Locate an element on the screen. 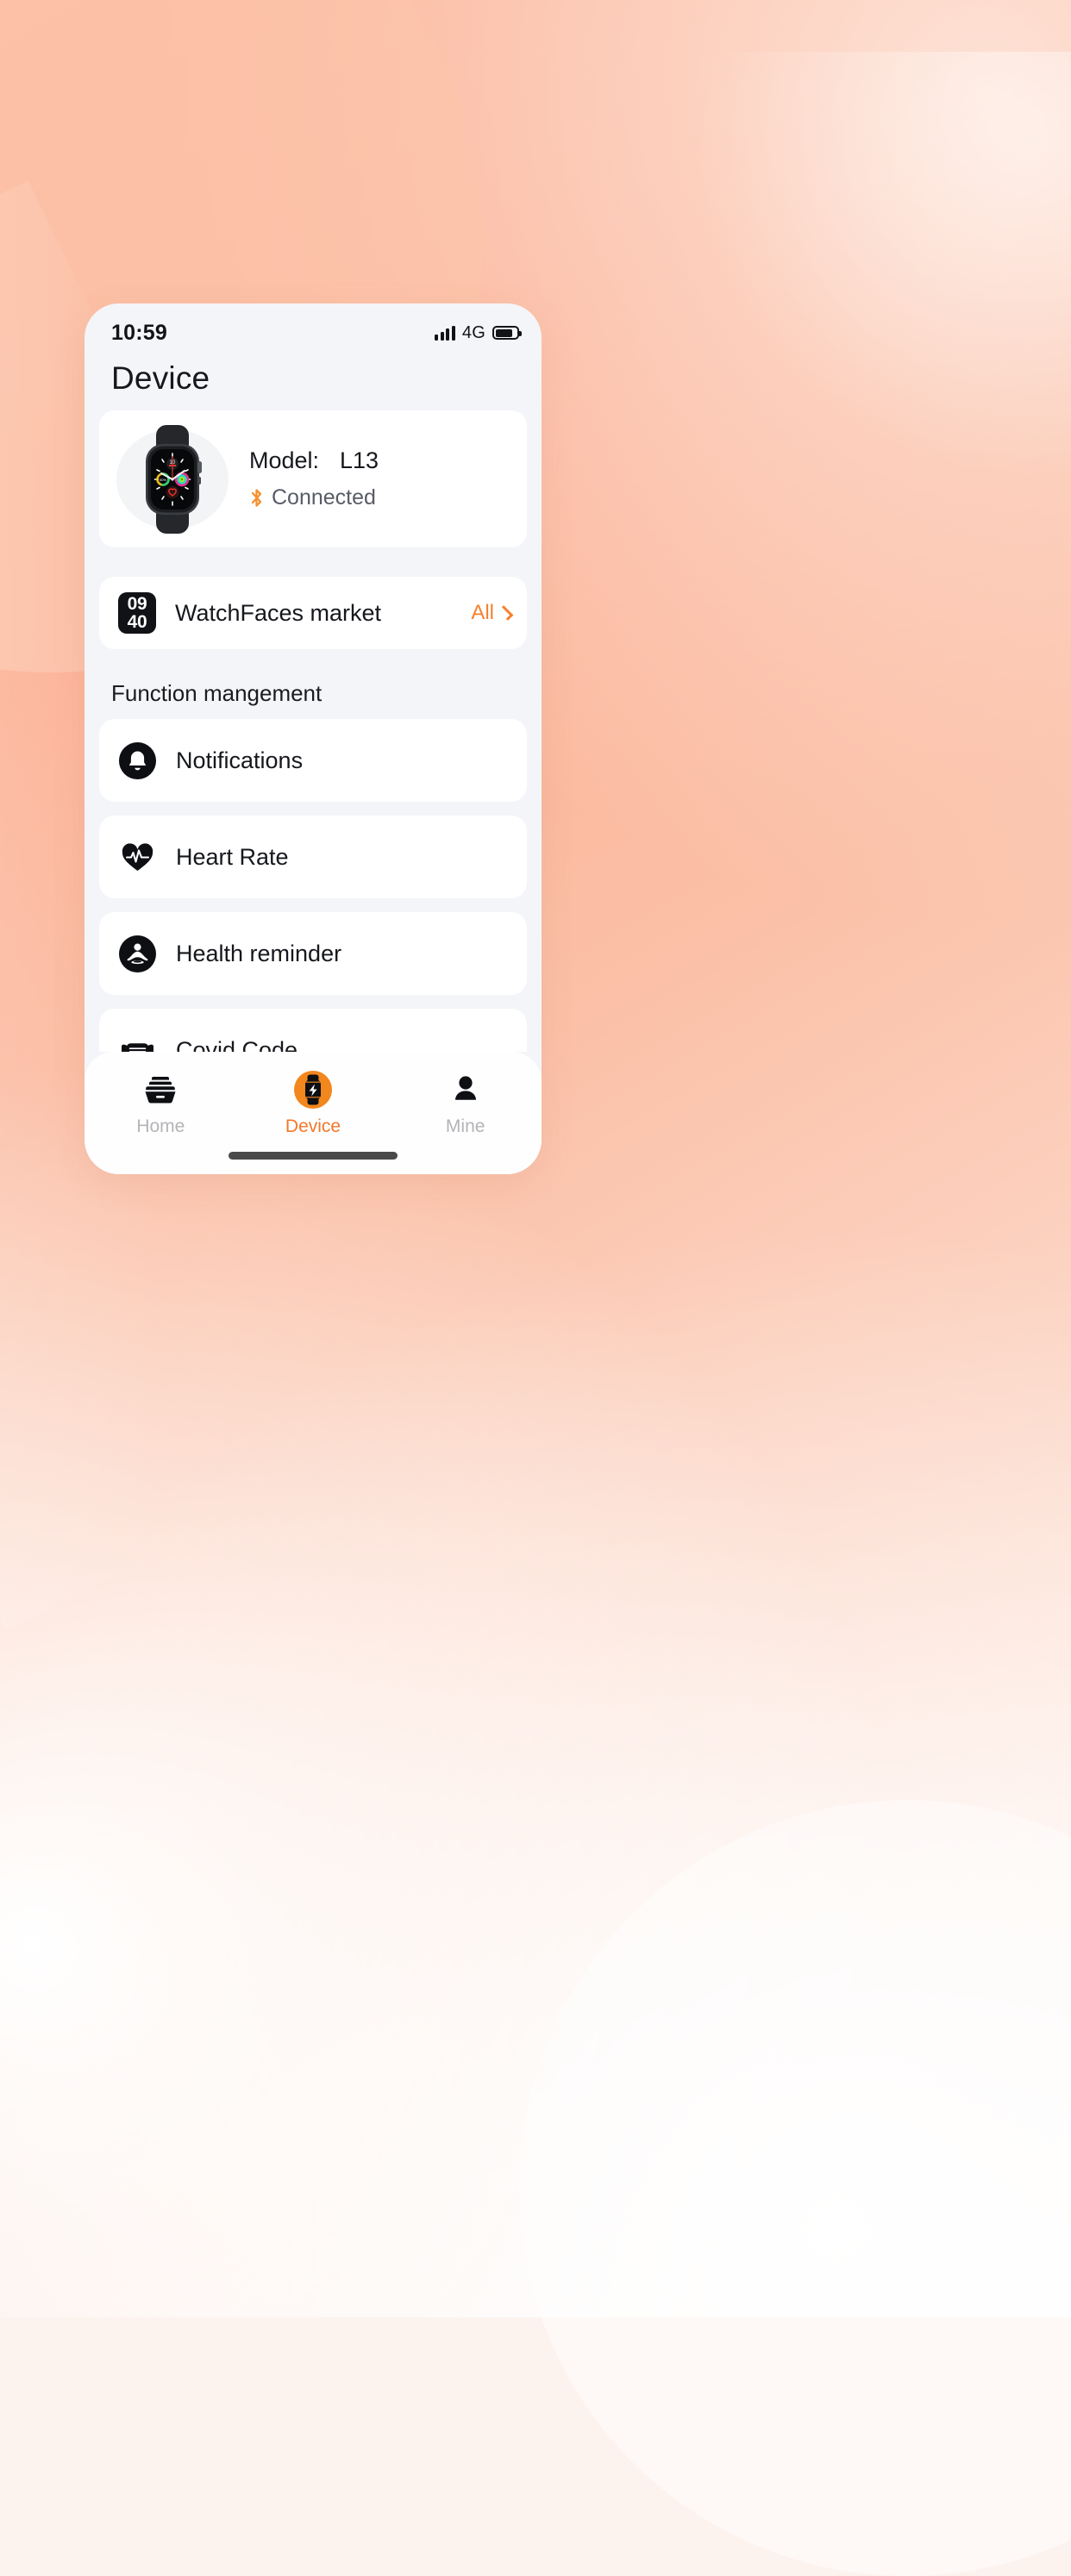 The image size is (1071, 2576). watchfaces-label: WatchFaces market is located at coordinates (279, 613).